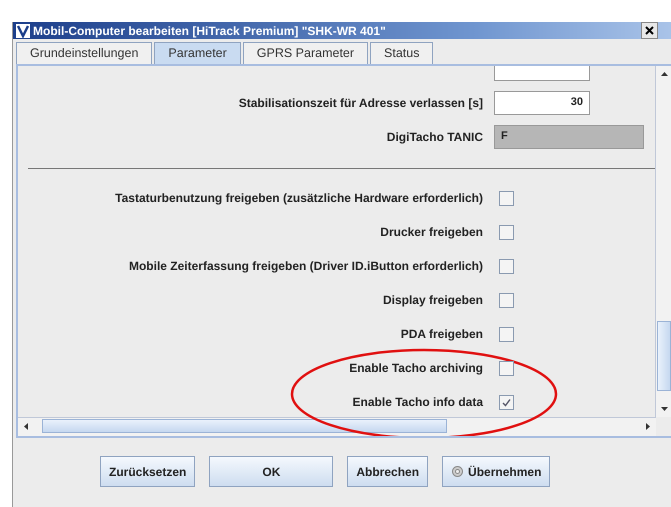 Image resolution: width=671 pixels, height=507 pixels. What do you see at coordinates (417, 402) in the screenshot?
I see `option-label: Enable Tacho info data` at bounding box center [417, 402].